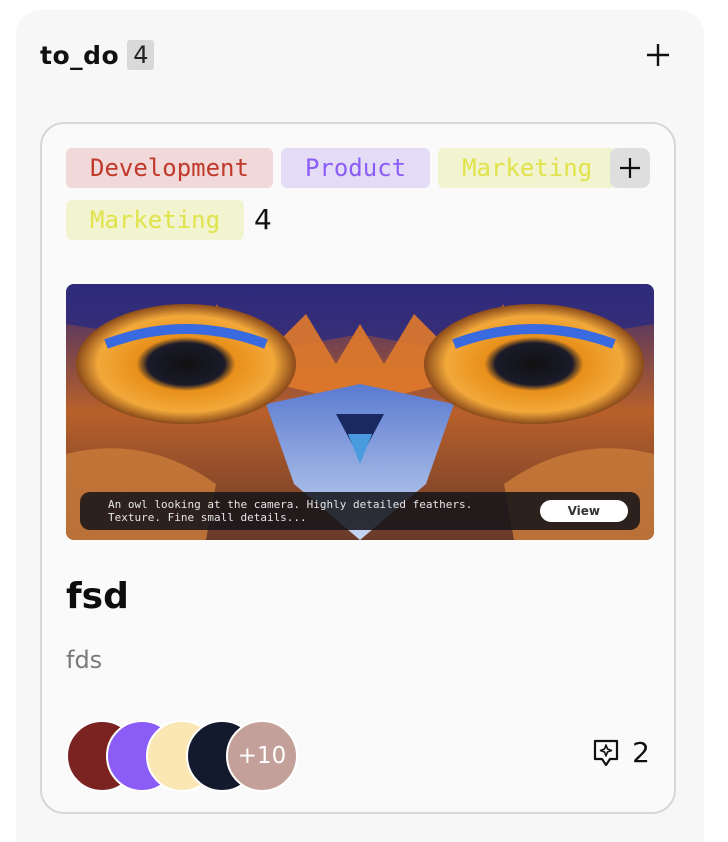 This screenshot has width=728, height=842. What do you see at coordinates (641, 752) in the screenshot?
I see `comment-count: 2` at bounding box center [641, 752].